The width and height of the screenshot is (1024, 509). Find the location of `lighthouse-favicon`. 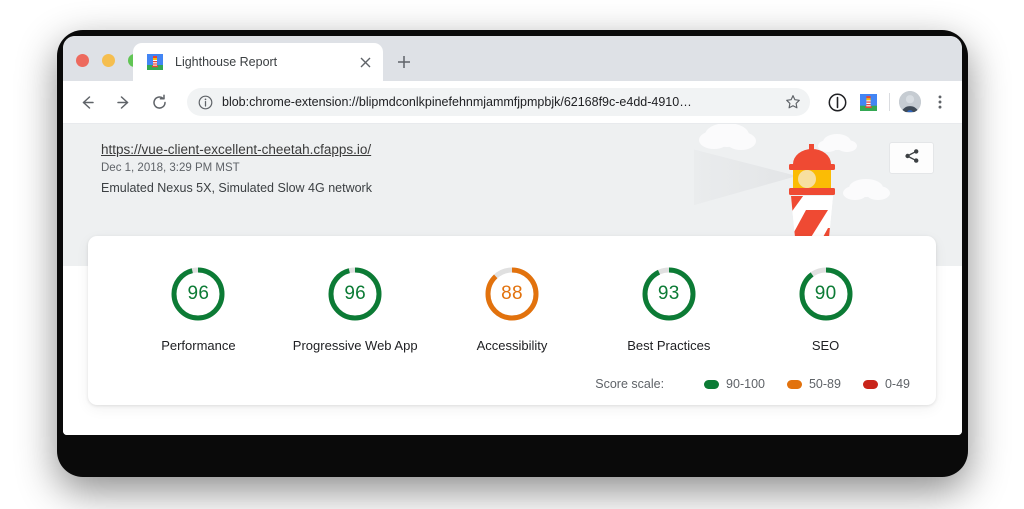

lighthouse-favicon is located at coordinates (155, 62).